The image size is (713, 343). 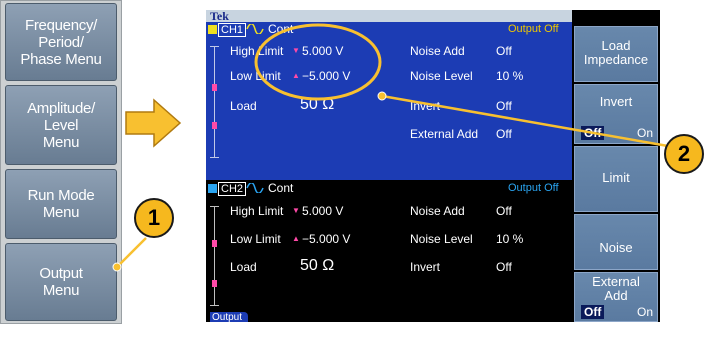 I want to click on callout-2-badge: 2, so click(x=684, y=154).